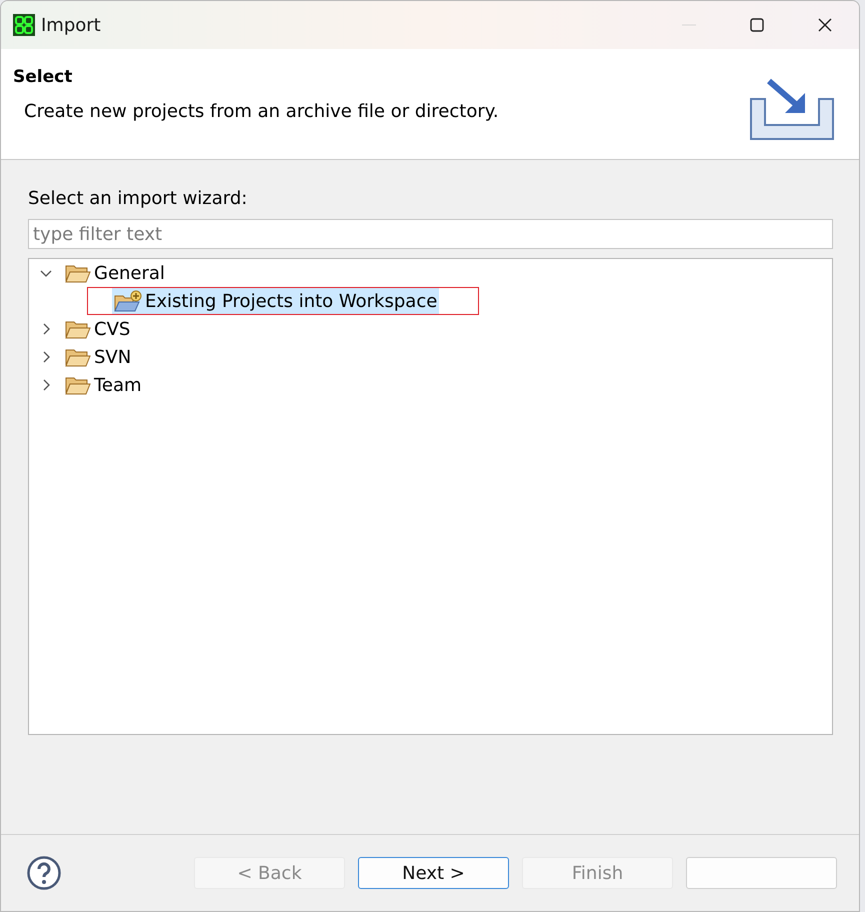 Image resolution: width=865 pixels, height=912 pixels. Describe the element at coordinates (276, 301) in the screenshot. I see `tree-item: Existing Projects into Workspace` at that location.